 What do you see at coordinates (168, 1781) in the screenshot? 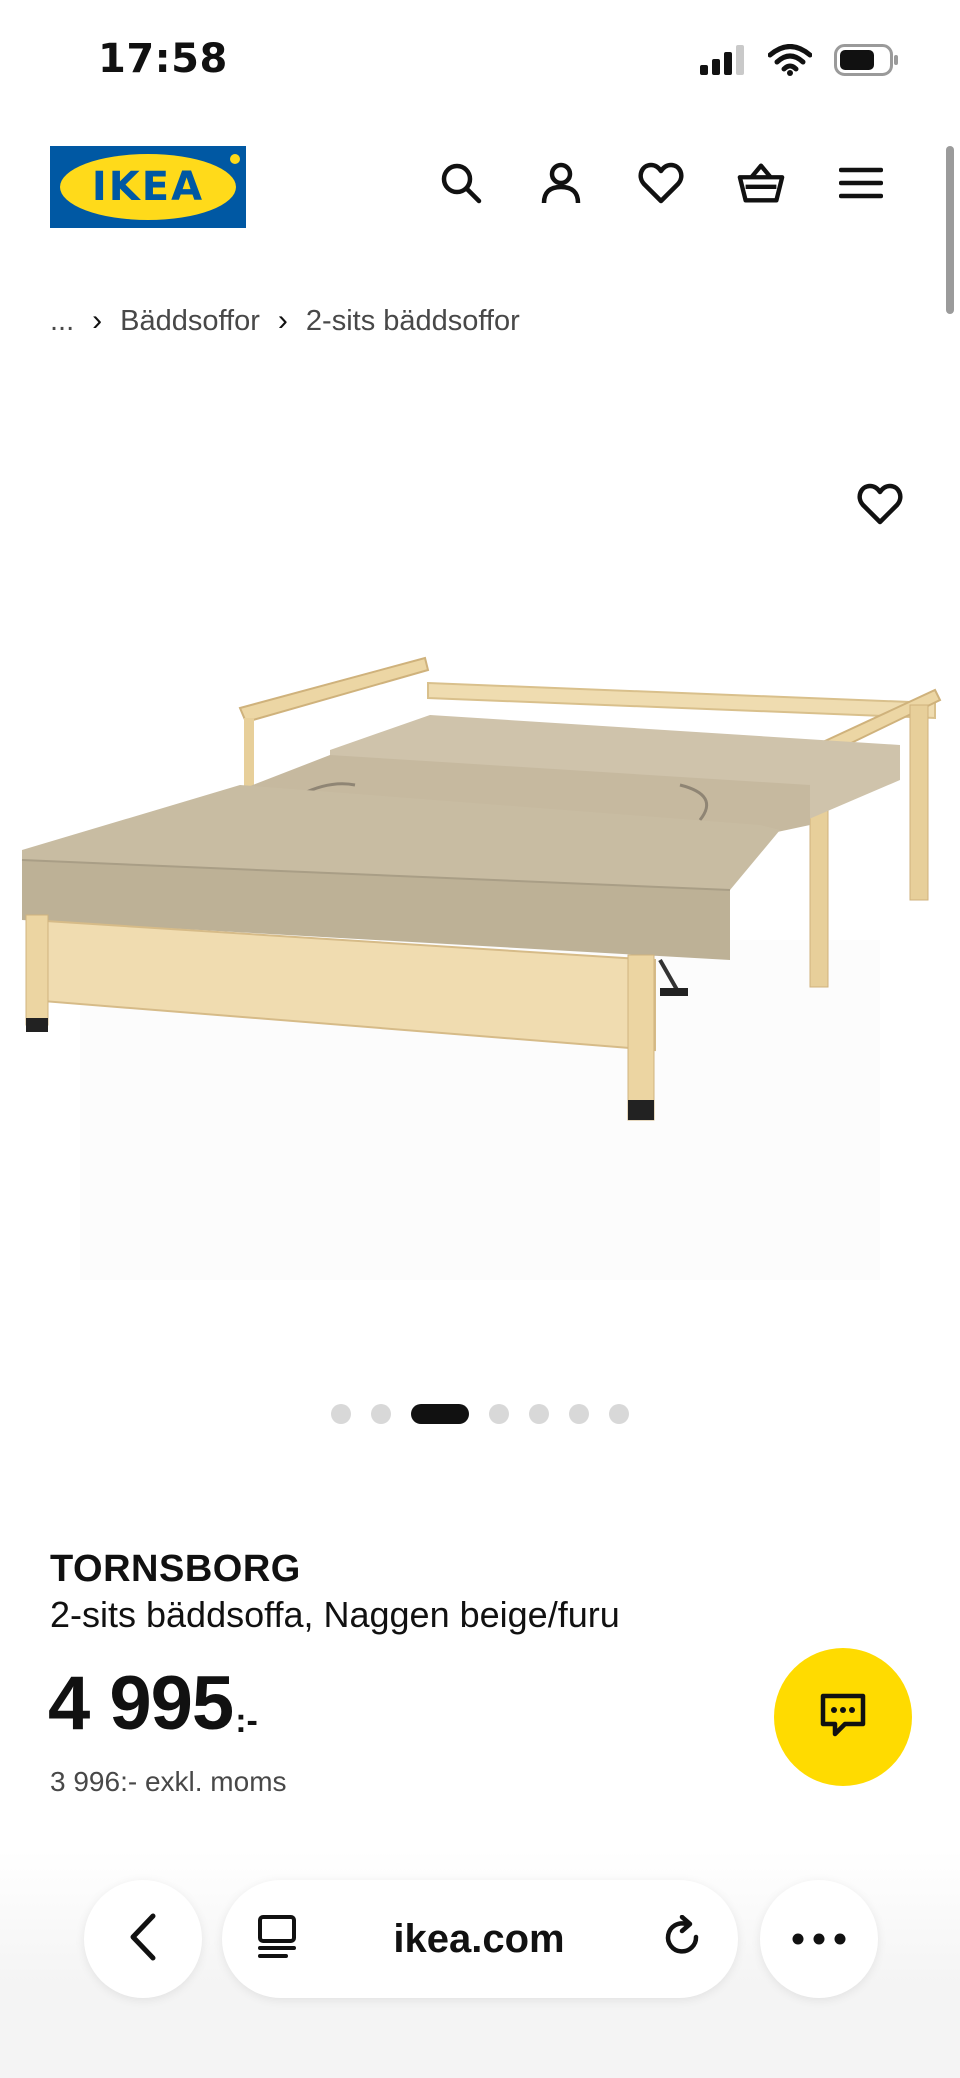
I see `price-excl-vat: 3 996:- exkl. moms` at bounding box center [168, 1781].